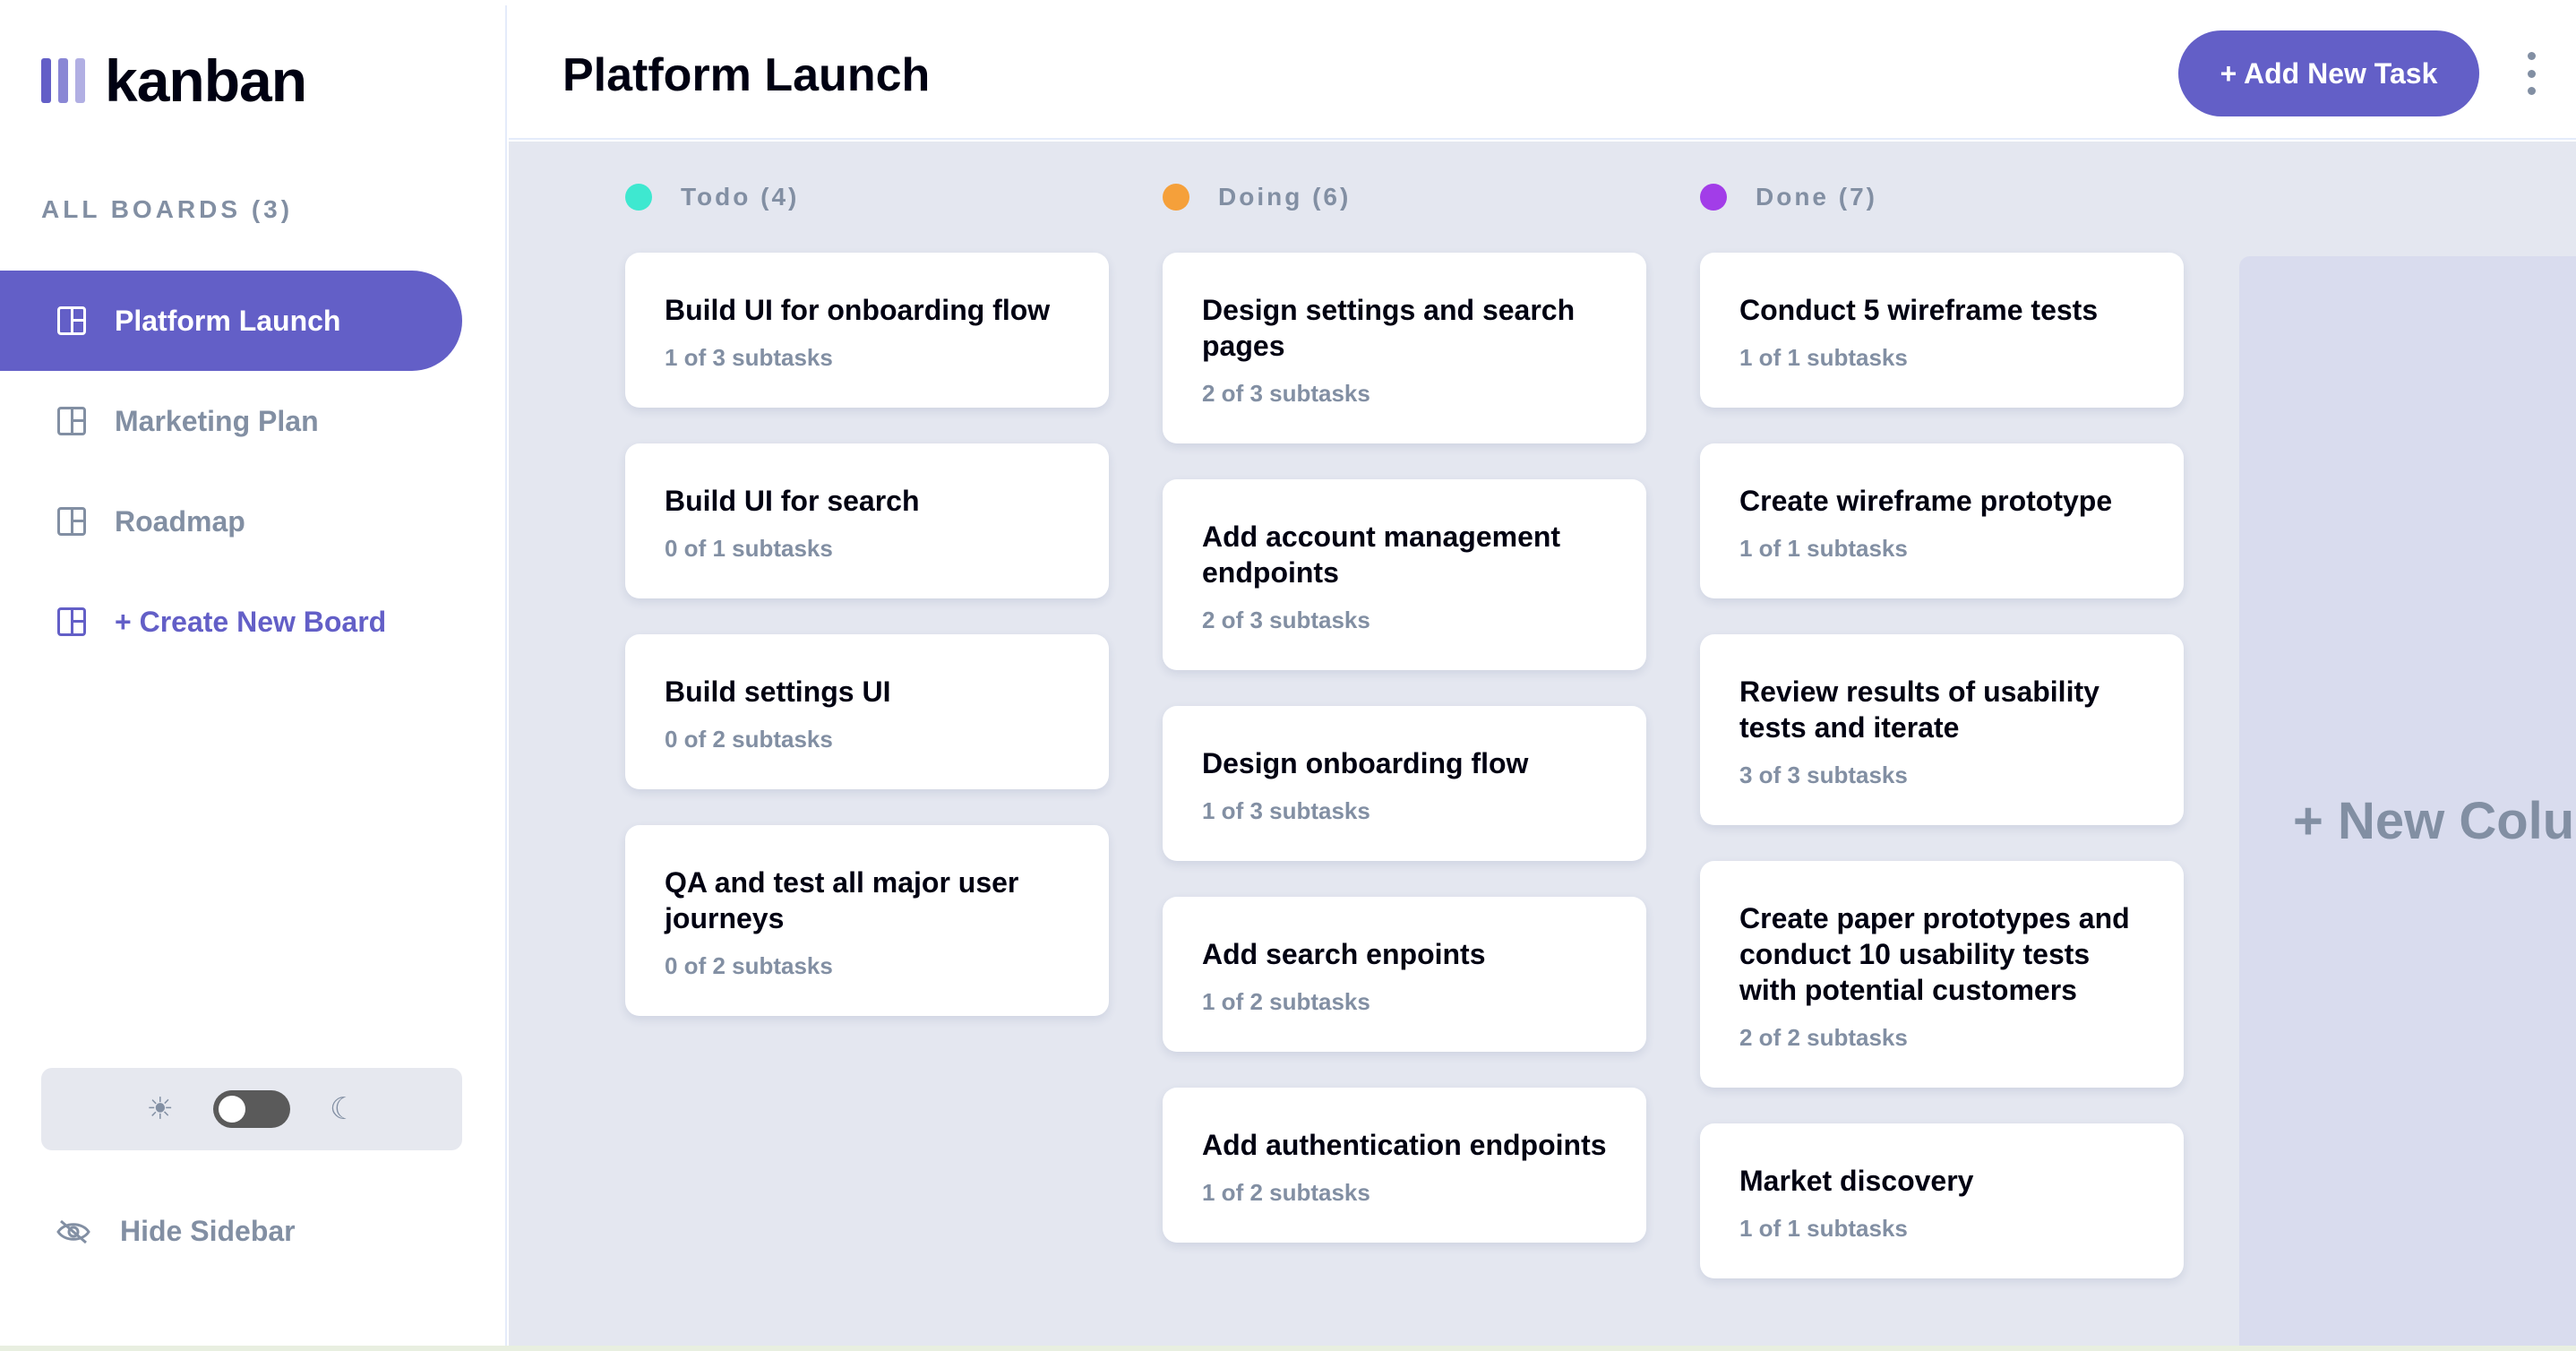 This screenshot has height=1351, width=2576. What do you see at coordinates (1816, 197) in the screenshot?
I see `column-title: Done (7)` at bounding box center [1816, 197].